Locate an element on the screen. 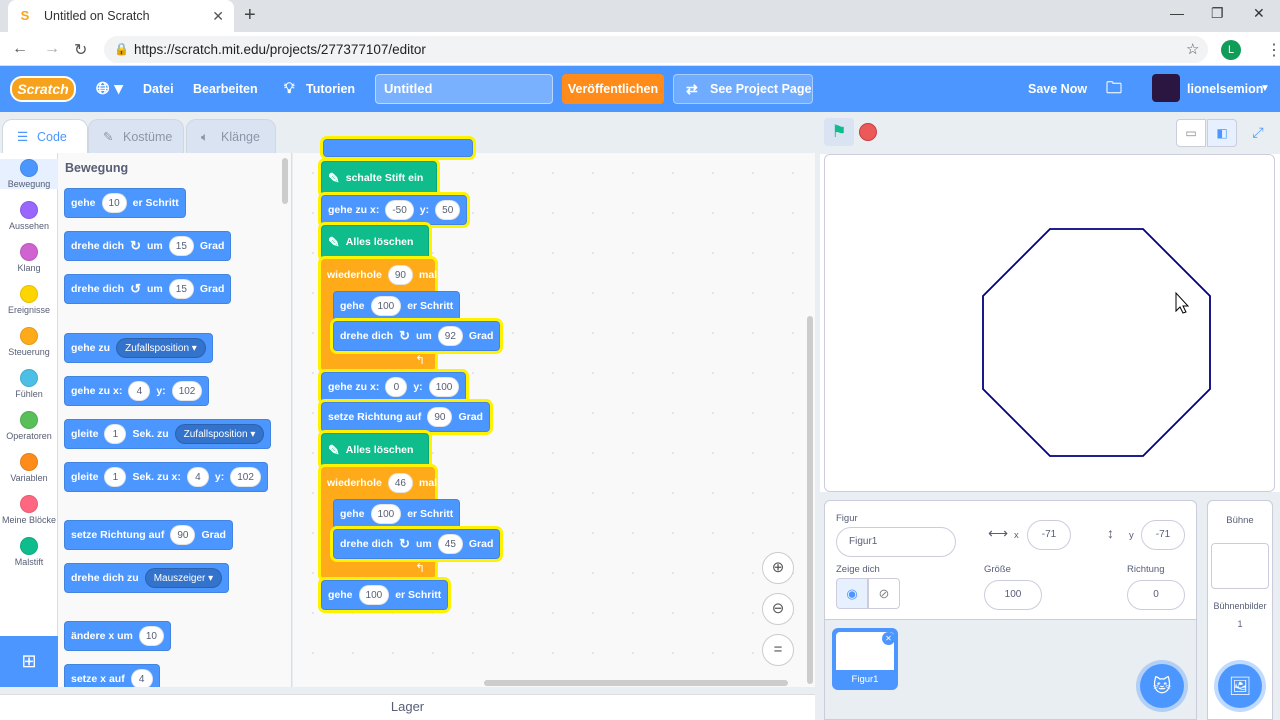 This screenshot has height=720, width=1280. block-input: 92 is located at coordinates (450, 336).